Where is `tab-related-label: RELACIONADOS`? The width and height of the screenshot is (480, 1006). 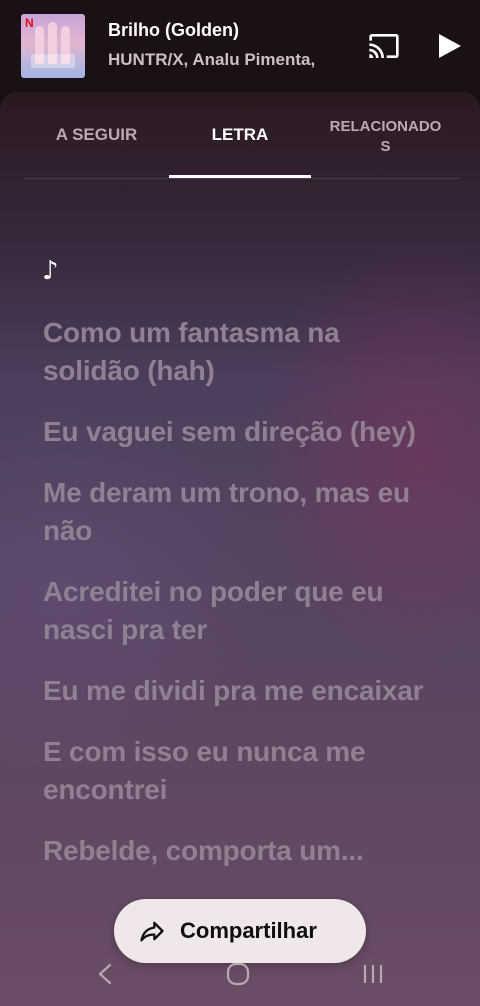 tab-related-label: RELACIONADOS is located at coordinates (385, 136).